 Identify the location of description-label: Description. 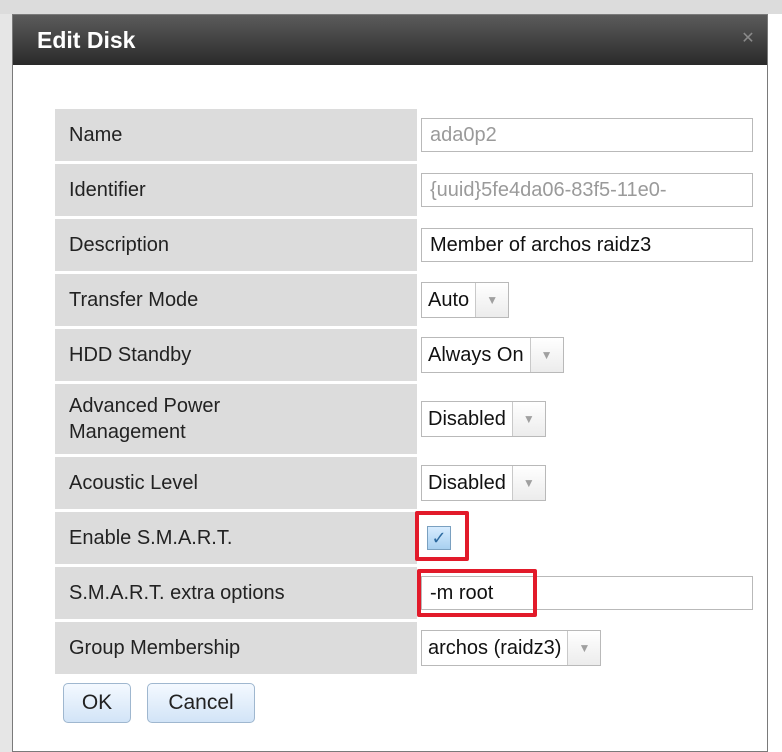
(236, 245).